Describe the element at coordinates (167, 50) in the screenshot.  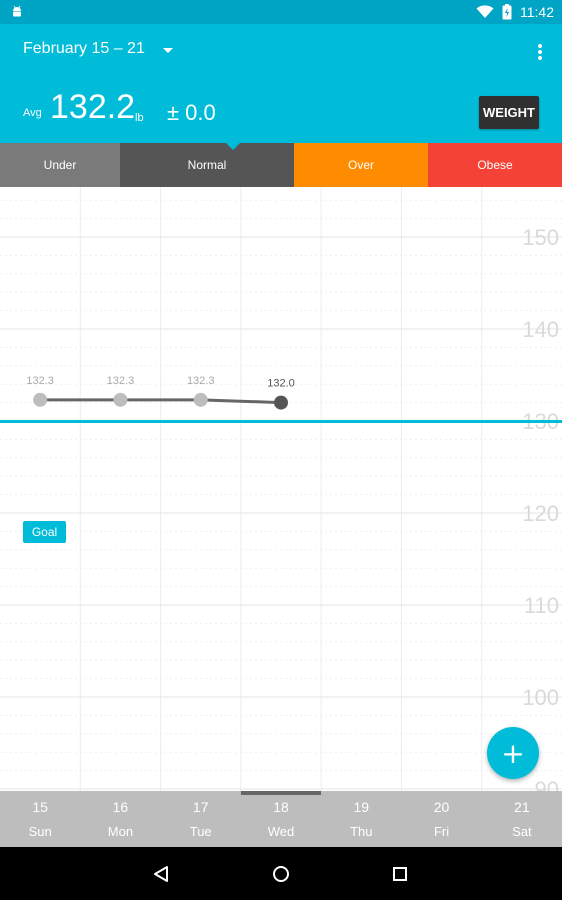
I see `dropdown-caret-icon` at that location.